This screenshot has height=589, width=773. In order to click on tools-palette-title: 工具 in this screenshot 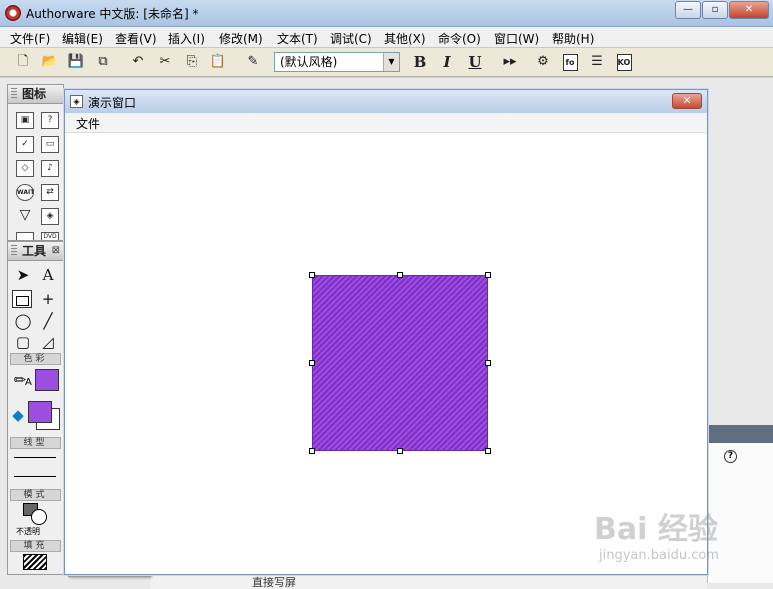, I will do `click(34, 251)`.